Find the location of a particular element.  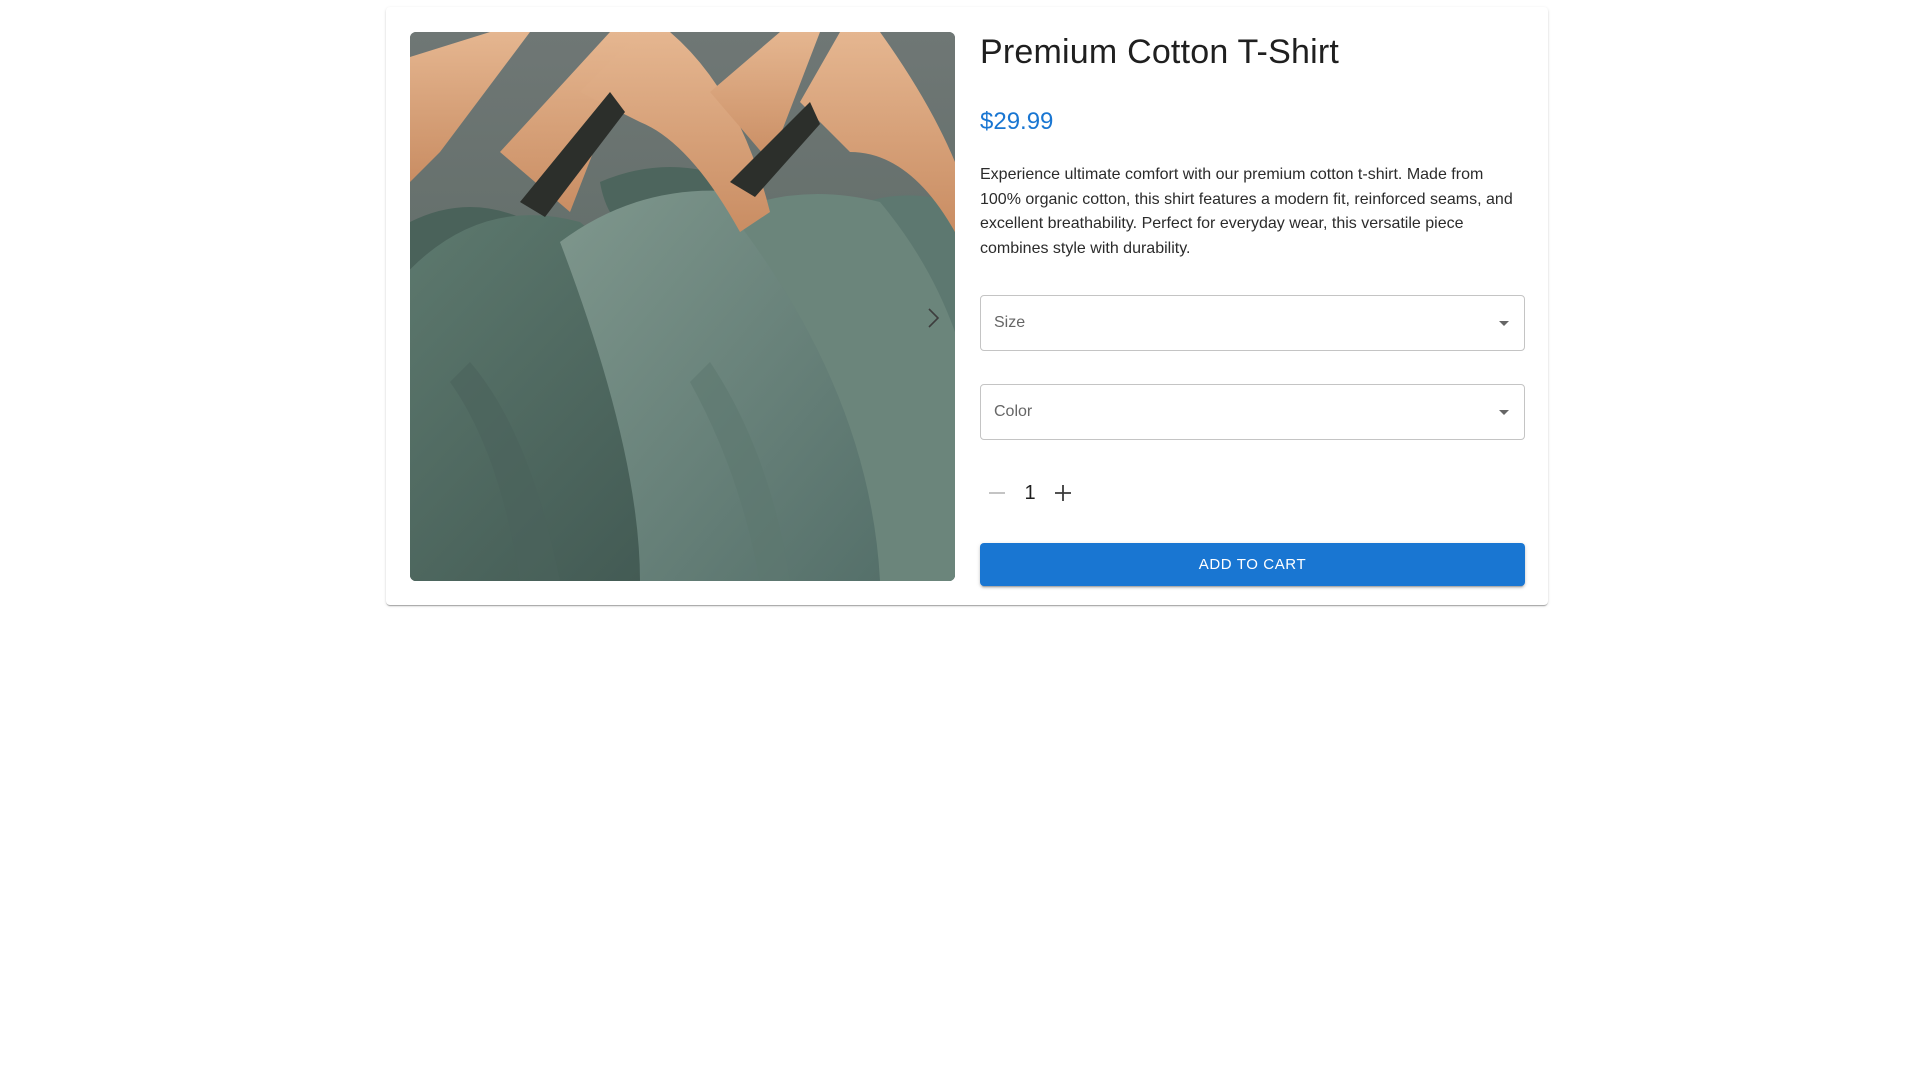

product-photo is located at coordinates (682, 306).